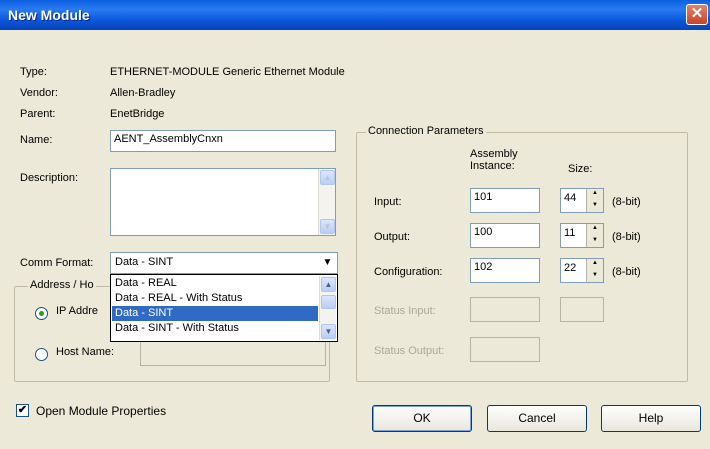 This screenshot has width=710, height=449. Describe the element at coordinates (422, 418) in the screenshot. I see `ok-button: OK` at that location.